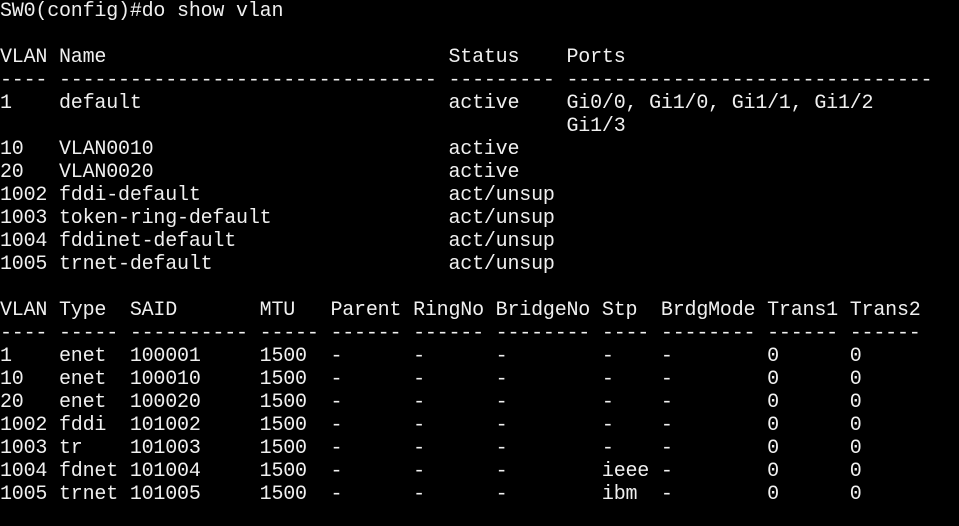 The image size is (959, 526). What do you see at coordinates (431, 356) in the screenshot?
I see `type-table-row: 1 enet 100001 1500 - - - - - 0 0` at bounding box center [431, 356].